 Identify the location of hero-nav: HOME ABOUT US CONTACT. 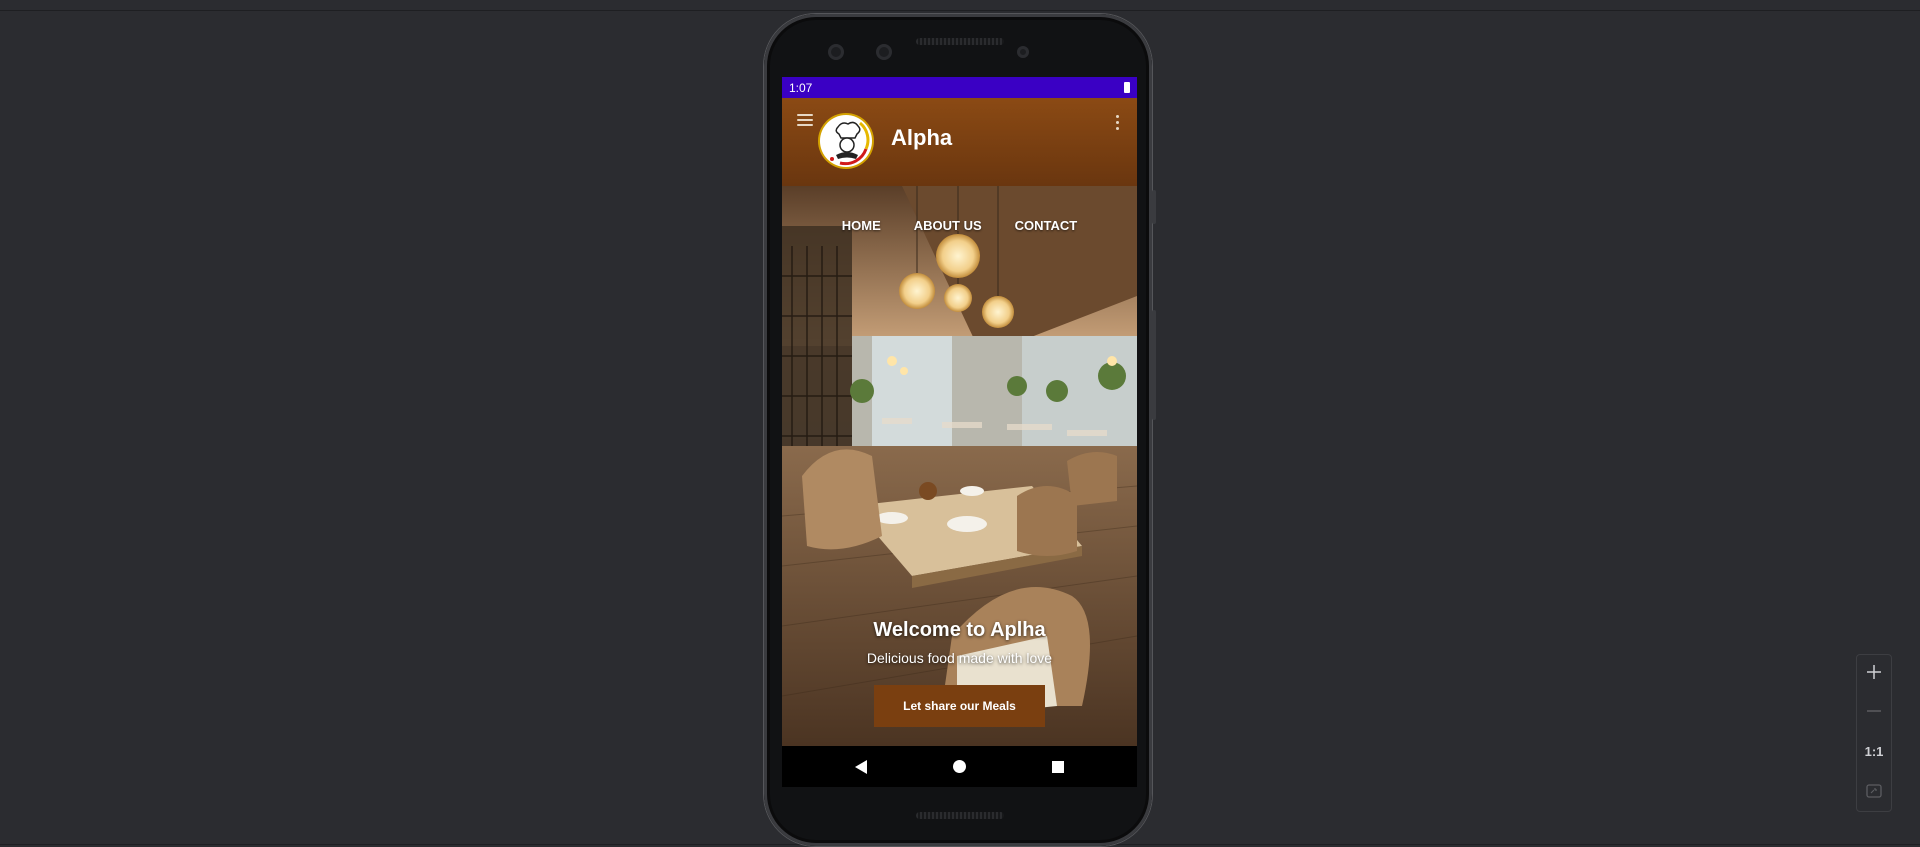
(959, 225).